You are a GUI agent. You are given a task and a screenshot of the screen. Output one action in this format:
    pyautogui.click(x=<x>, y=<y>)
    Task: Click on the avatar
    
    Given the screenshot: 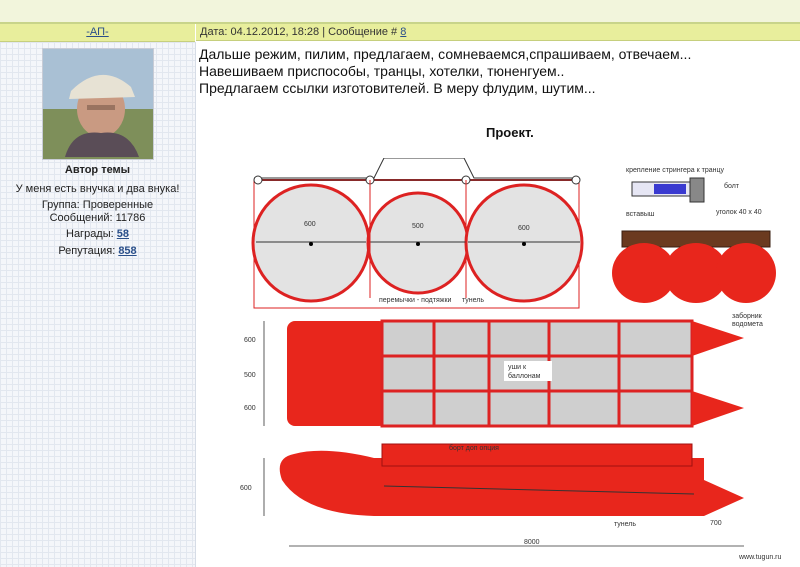 What is the action you would take?
    pyautogui.click(x=98, y=104)
    